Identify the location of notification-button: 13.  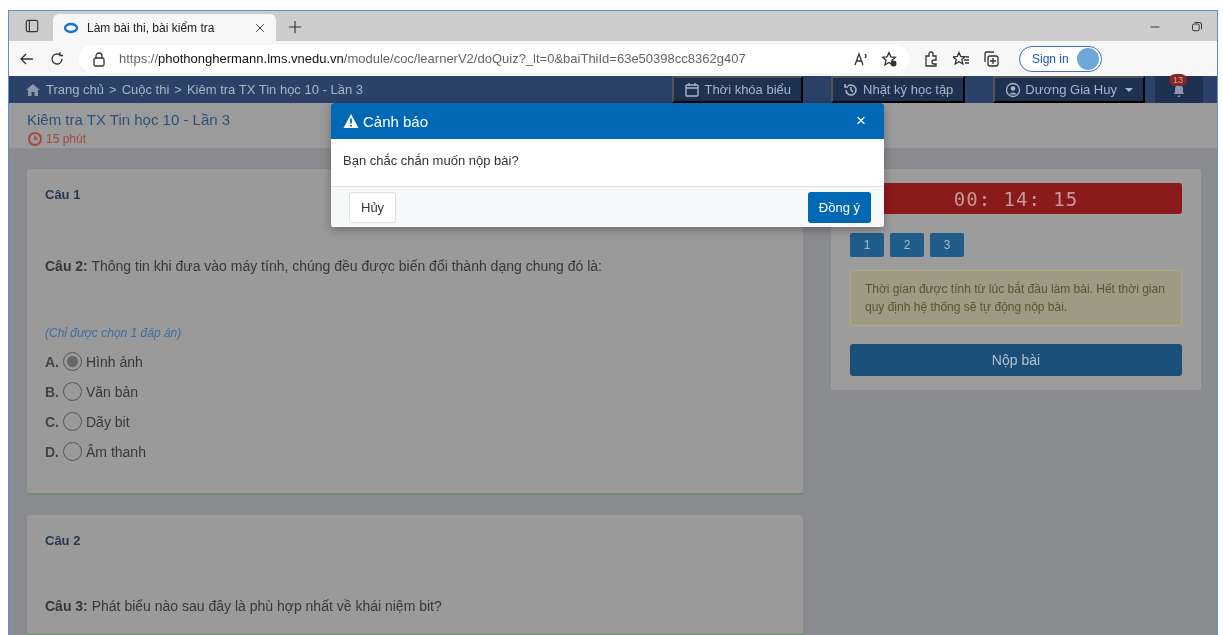
(1179, 89).